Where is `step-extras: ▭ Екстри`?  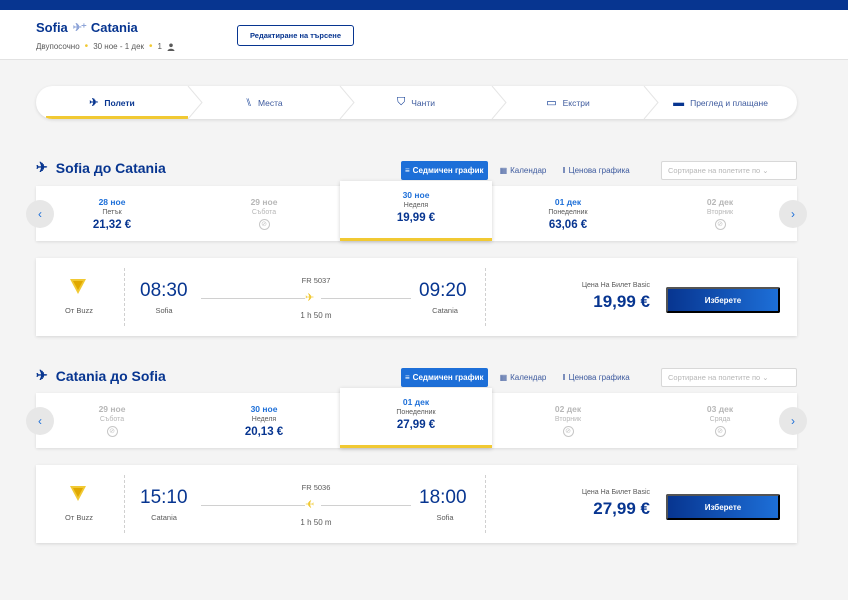
step-extras: ▭ Екстри is located at coordinates (568, 102).